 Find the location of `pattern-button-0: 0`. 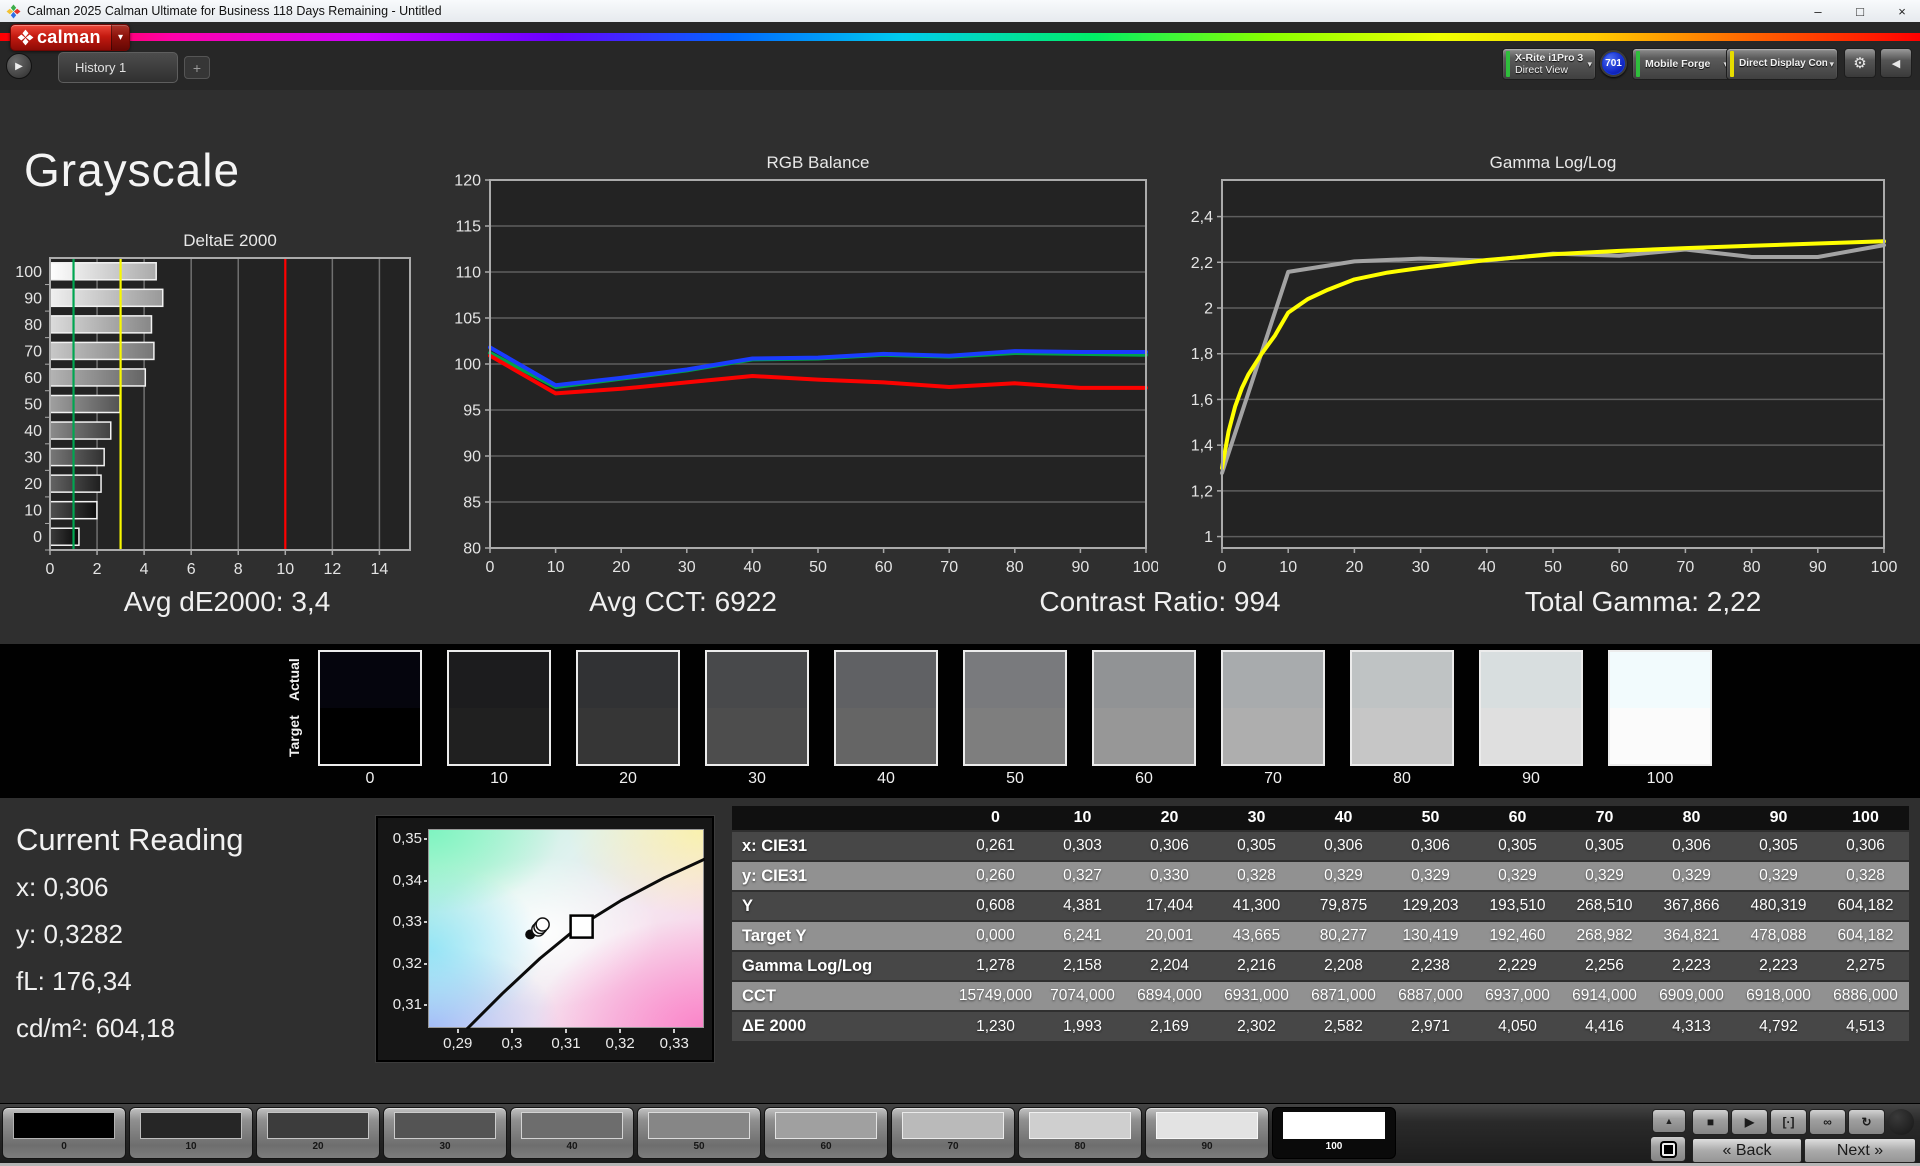

pattern-button-0: 0 is located at coordinates (64, 1133).